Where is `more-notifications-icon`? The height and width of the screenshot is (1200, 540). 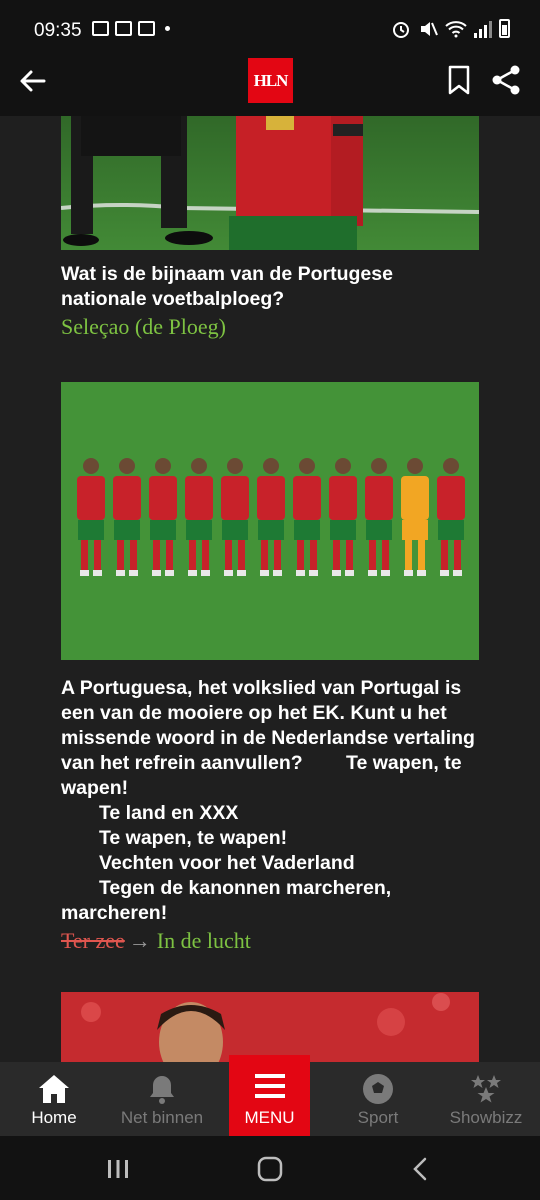 more-notifications-icon is located at coordinates (167, 28).